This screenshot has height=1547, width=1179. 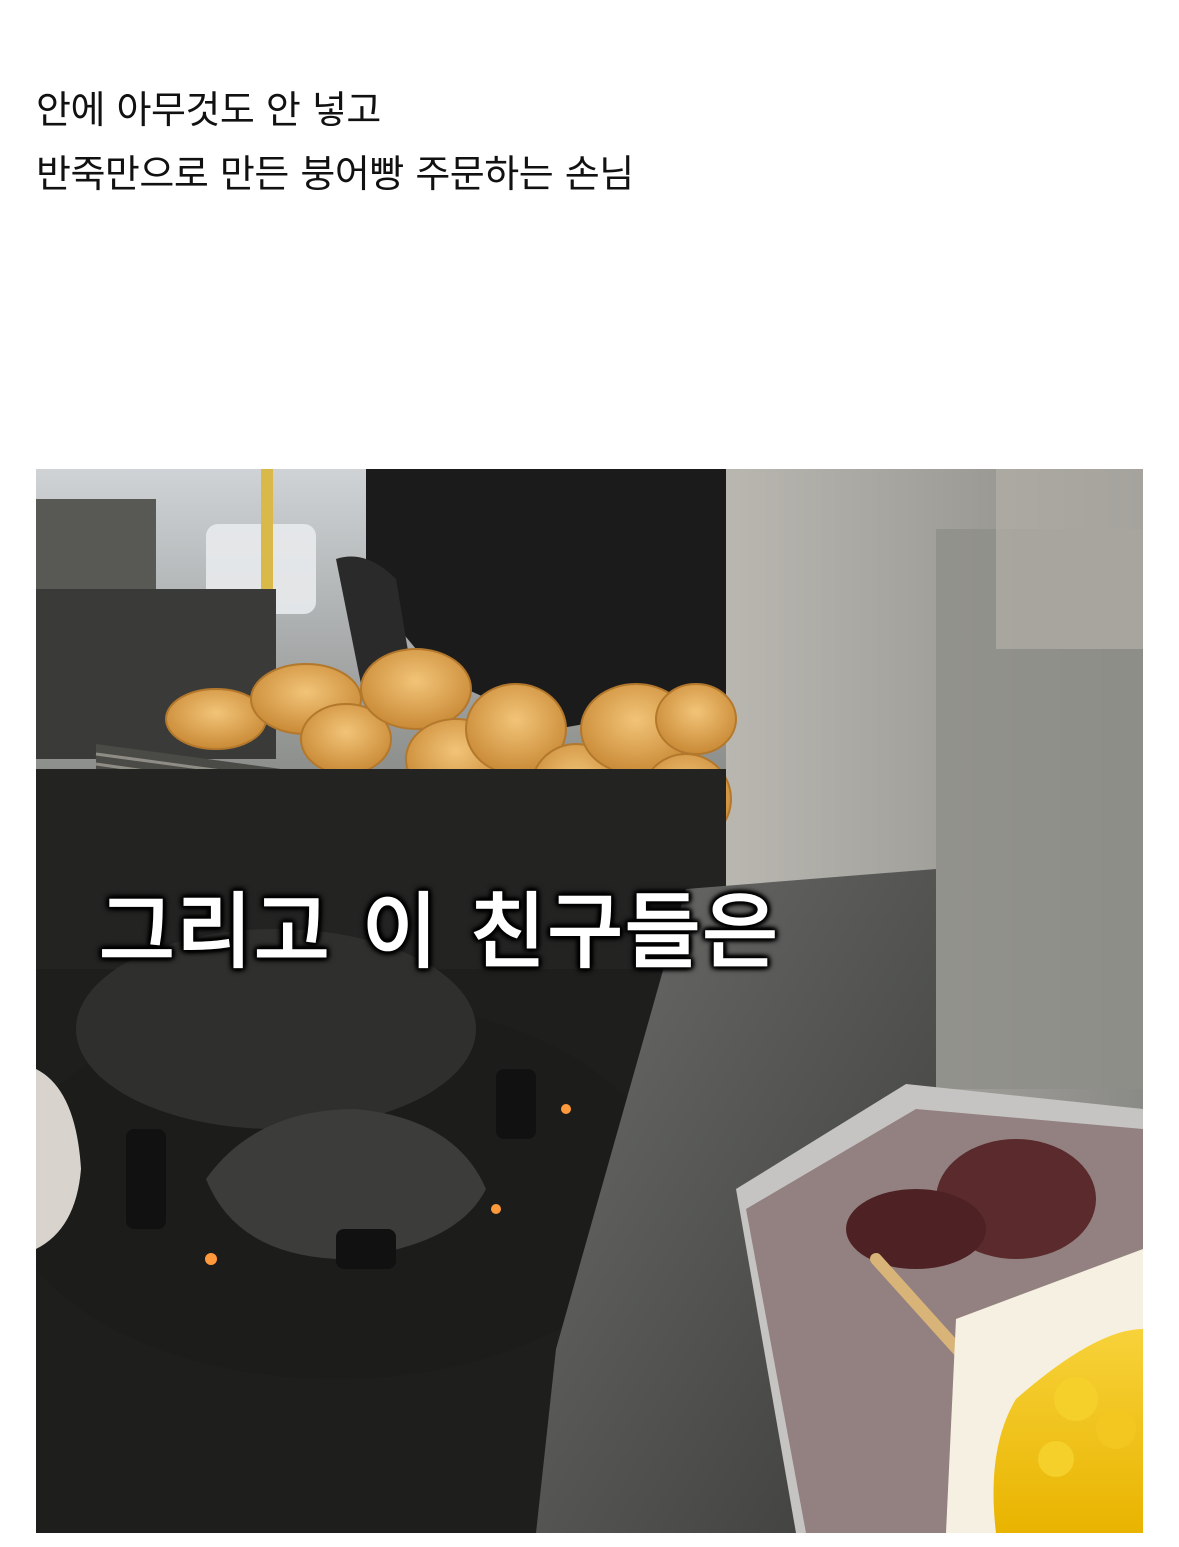 I want to click on post-line-2: 반죽만으로 만든 붕어빵 주문하는 손님, so click(x=335, y=174).